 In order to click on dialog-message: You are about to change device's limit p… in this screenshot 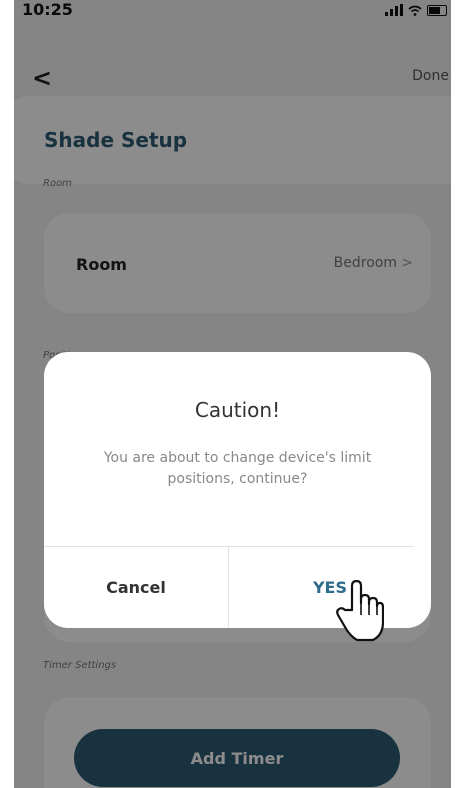, I will do `click(237, 468)`.